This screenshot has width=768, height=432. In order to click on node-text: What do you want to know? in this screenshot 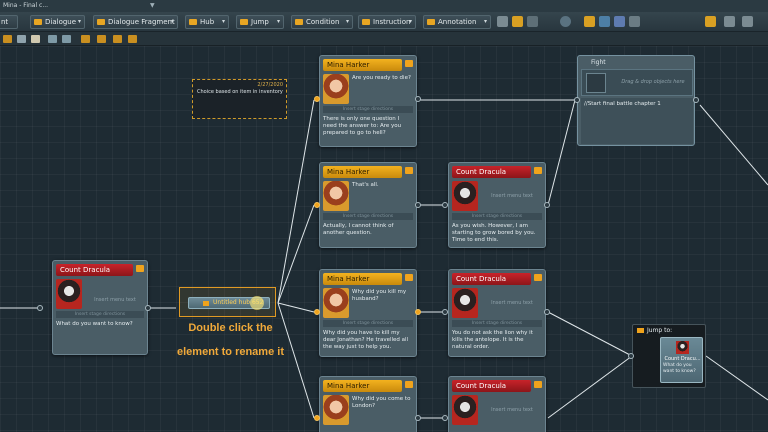, I will do `click(100, 324)`.